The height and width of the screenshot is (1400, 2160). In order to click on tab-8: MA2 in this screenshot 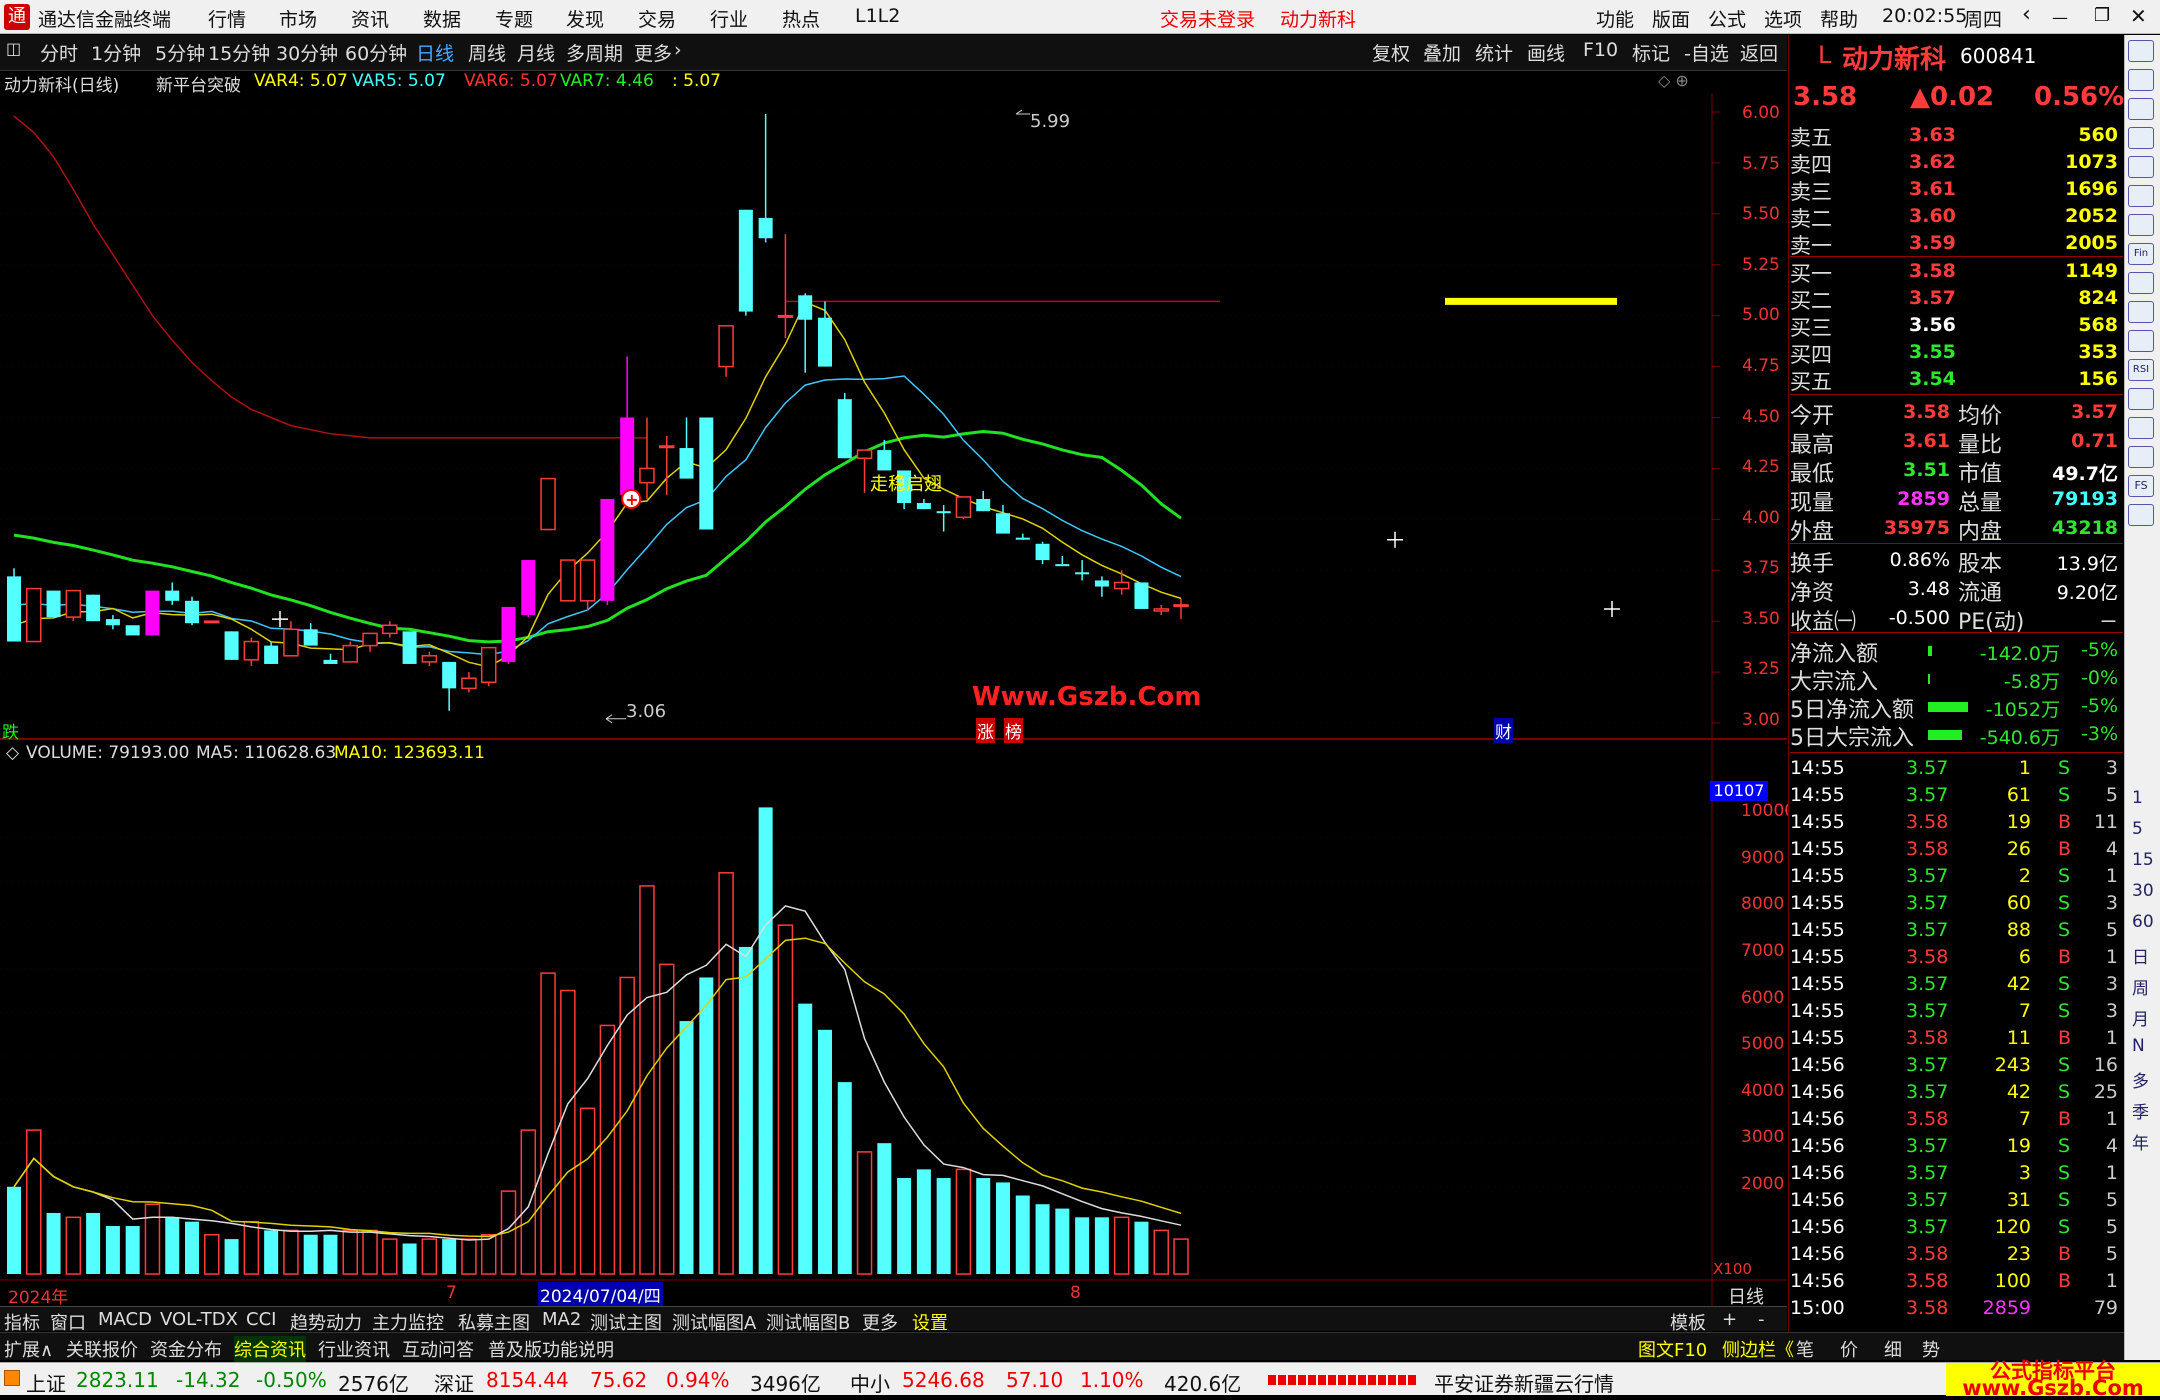, I will do `click(561, 1319)`.